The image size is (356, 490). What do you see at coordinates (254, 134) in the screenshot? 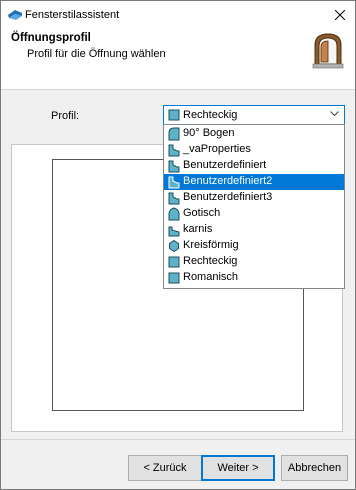
I see `profile-option: 90° Bogen` at bounding box center [254, 134].